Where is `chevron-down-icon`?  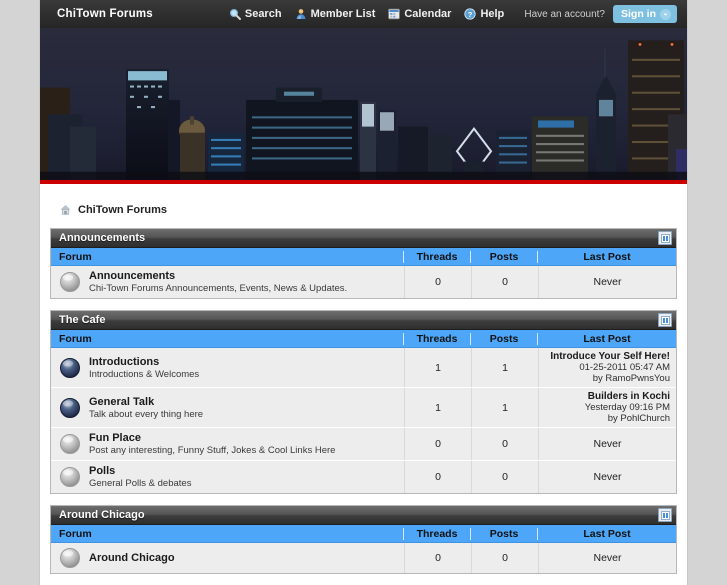 chevron-down-icon is located at coordinates (665, 14).